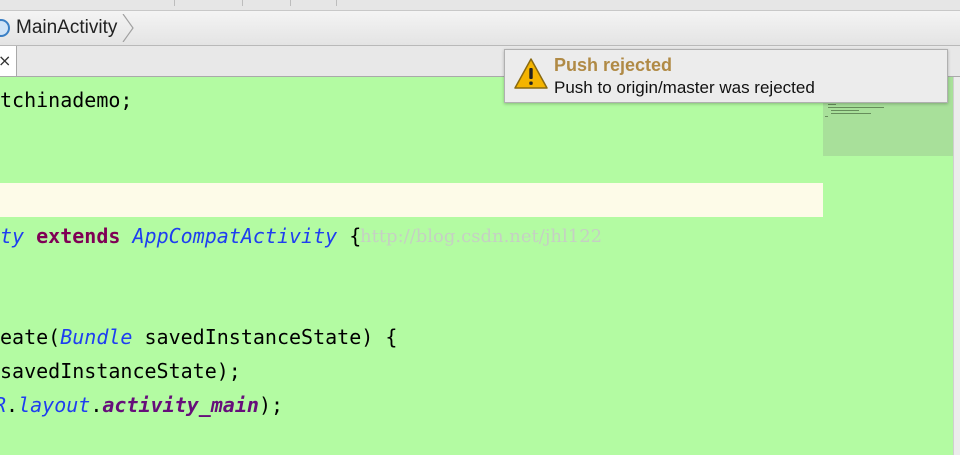  Describe the element at coordinates (96, 337) in the screenshot. I see `code-class-name: Bundle` at that location.